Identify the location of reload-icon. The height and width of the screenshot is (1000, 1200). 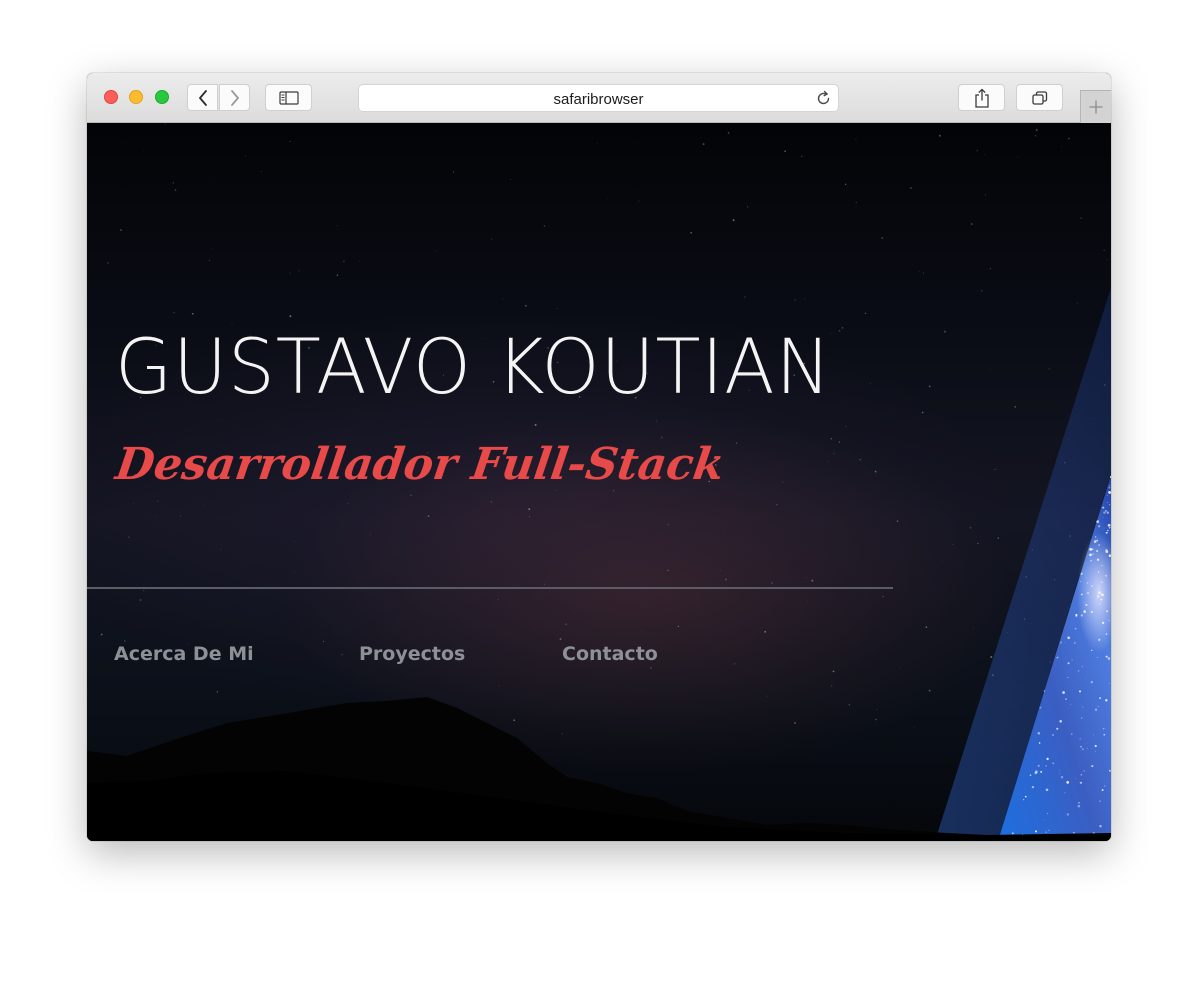
(823, 98).